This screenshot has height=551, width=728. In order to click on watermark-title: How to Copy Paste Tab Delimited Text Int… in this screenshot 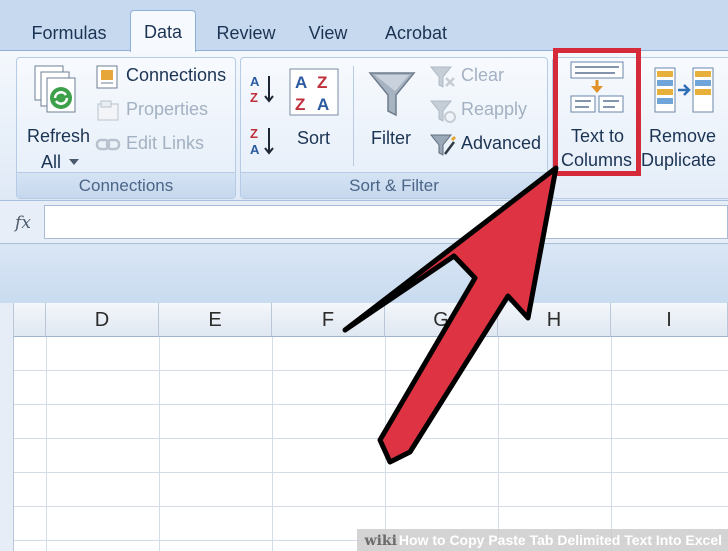, I will do `click(560, 540)`.